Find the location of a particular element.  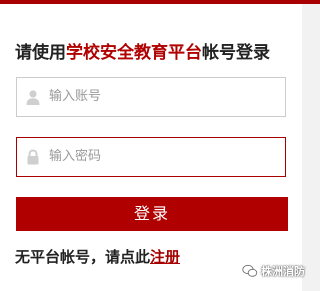

user-icon is located at coordinates (33, 97).